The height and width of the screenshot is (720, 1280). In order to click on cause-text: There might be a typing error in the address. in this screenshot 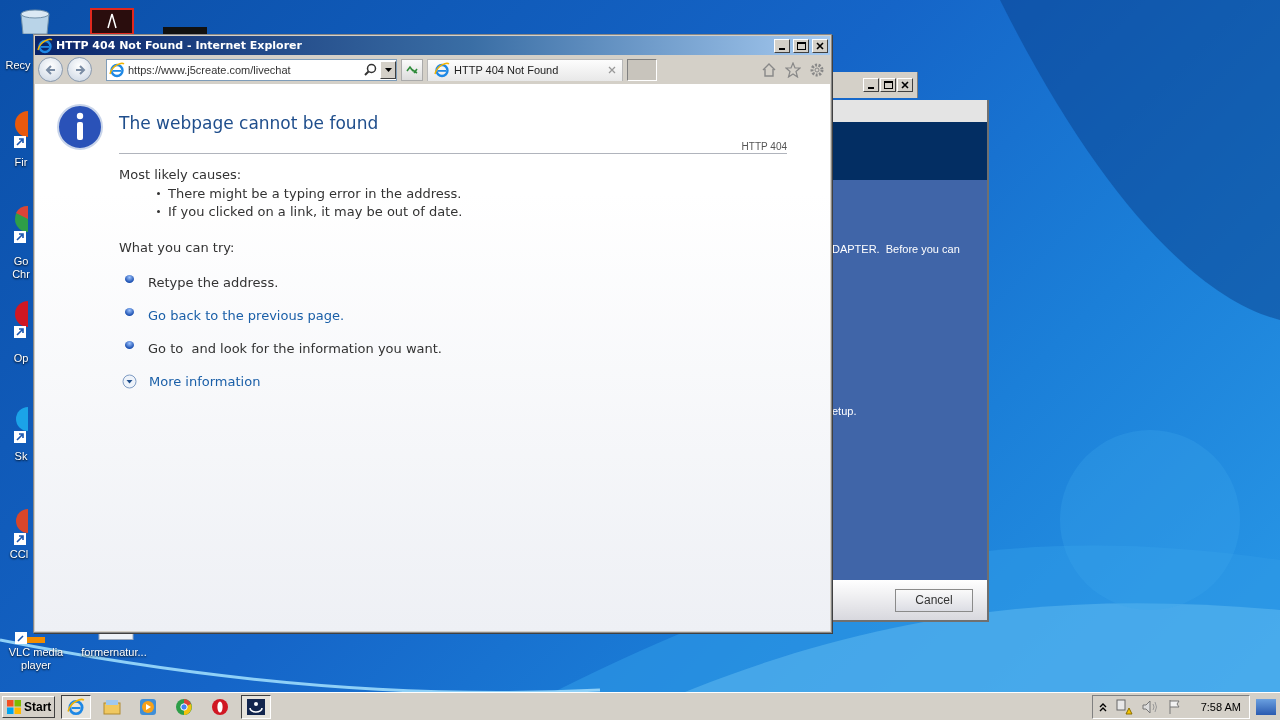, I will do `click(315, 193)`.